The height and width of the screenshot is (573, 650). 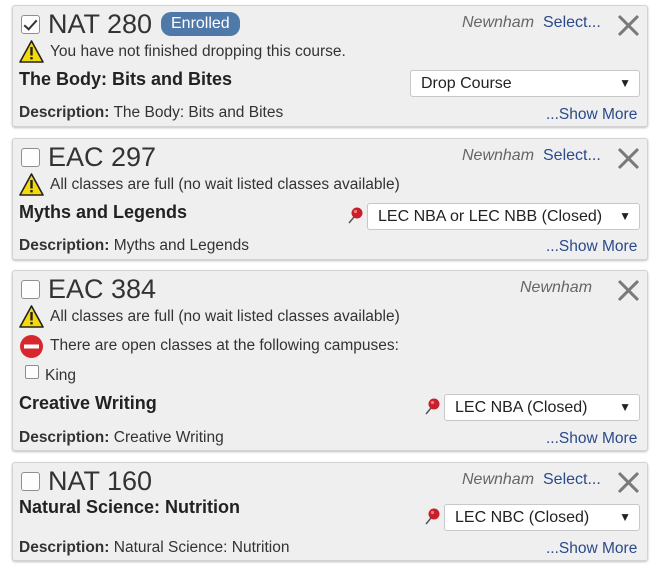 I want to click on course-description: Description: Natural Science: Nutrition, so click(x=154, y=548).